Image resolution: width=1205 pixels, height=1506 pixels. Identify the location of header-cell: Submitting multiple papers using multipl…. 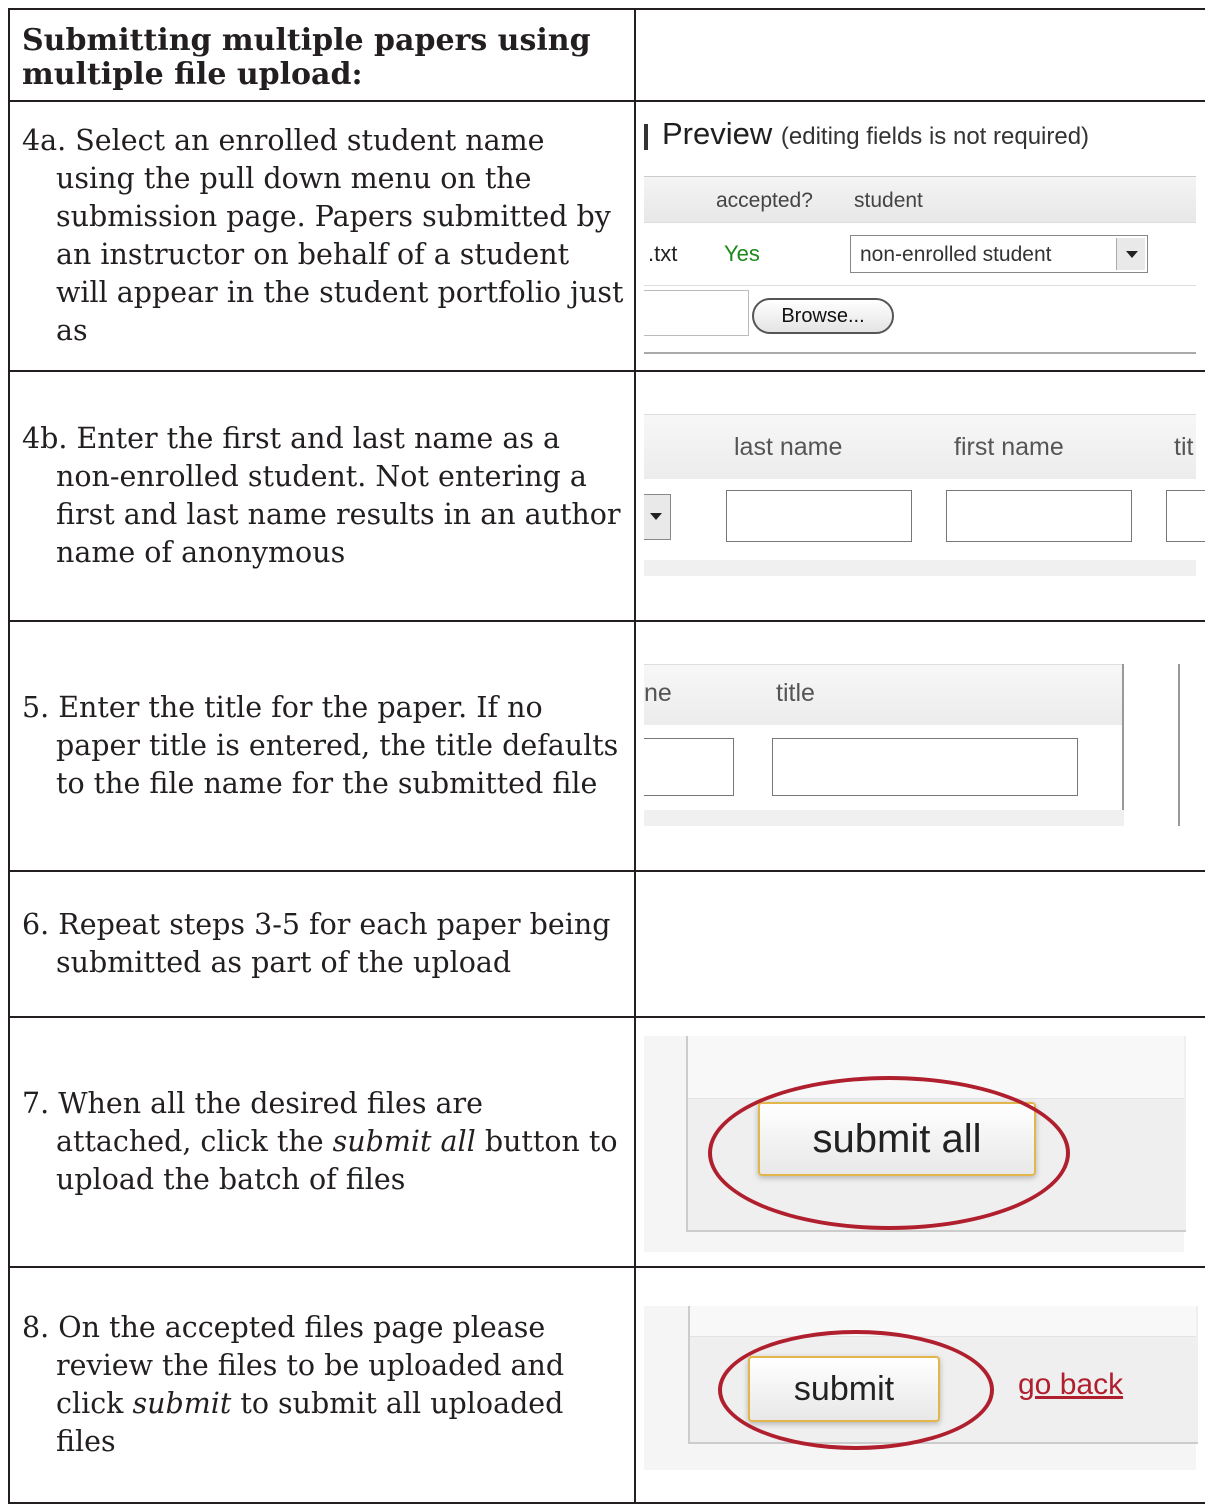
(322, 55).